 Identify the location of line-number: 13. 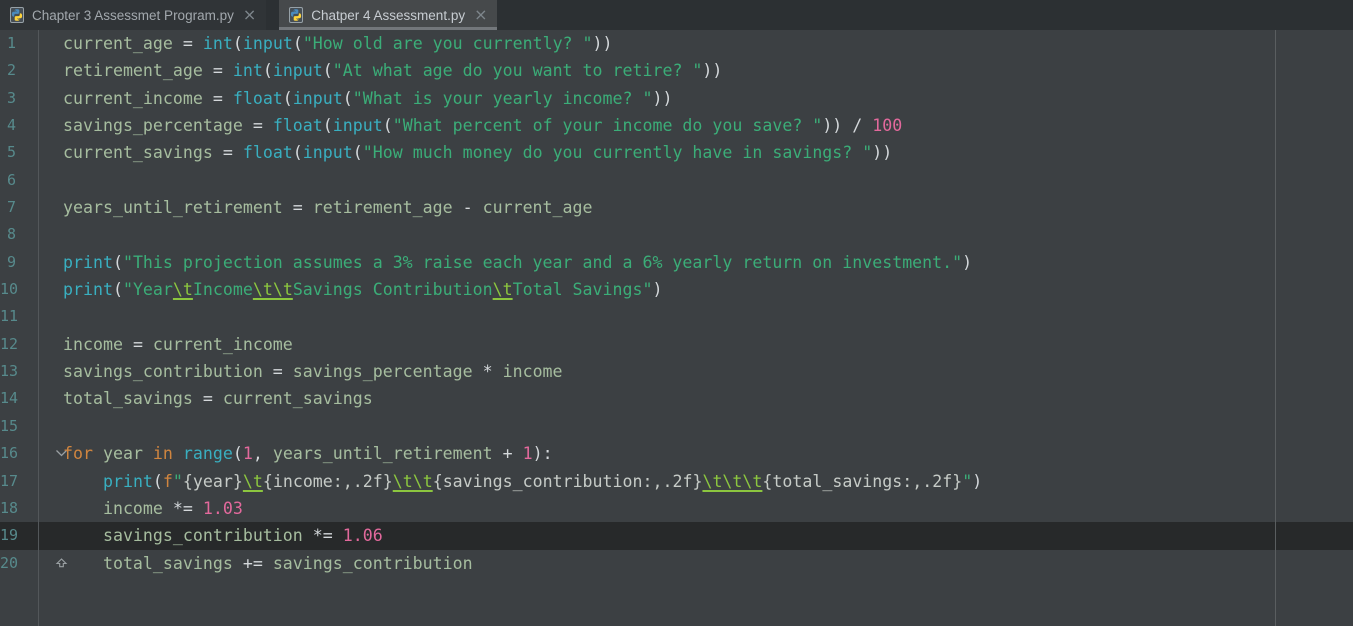
(19, 371).